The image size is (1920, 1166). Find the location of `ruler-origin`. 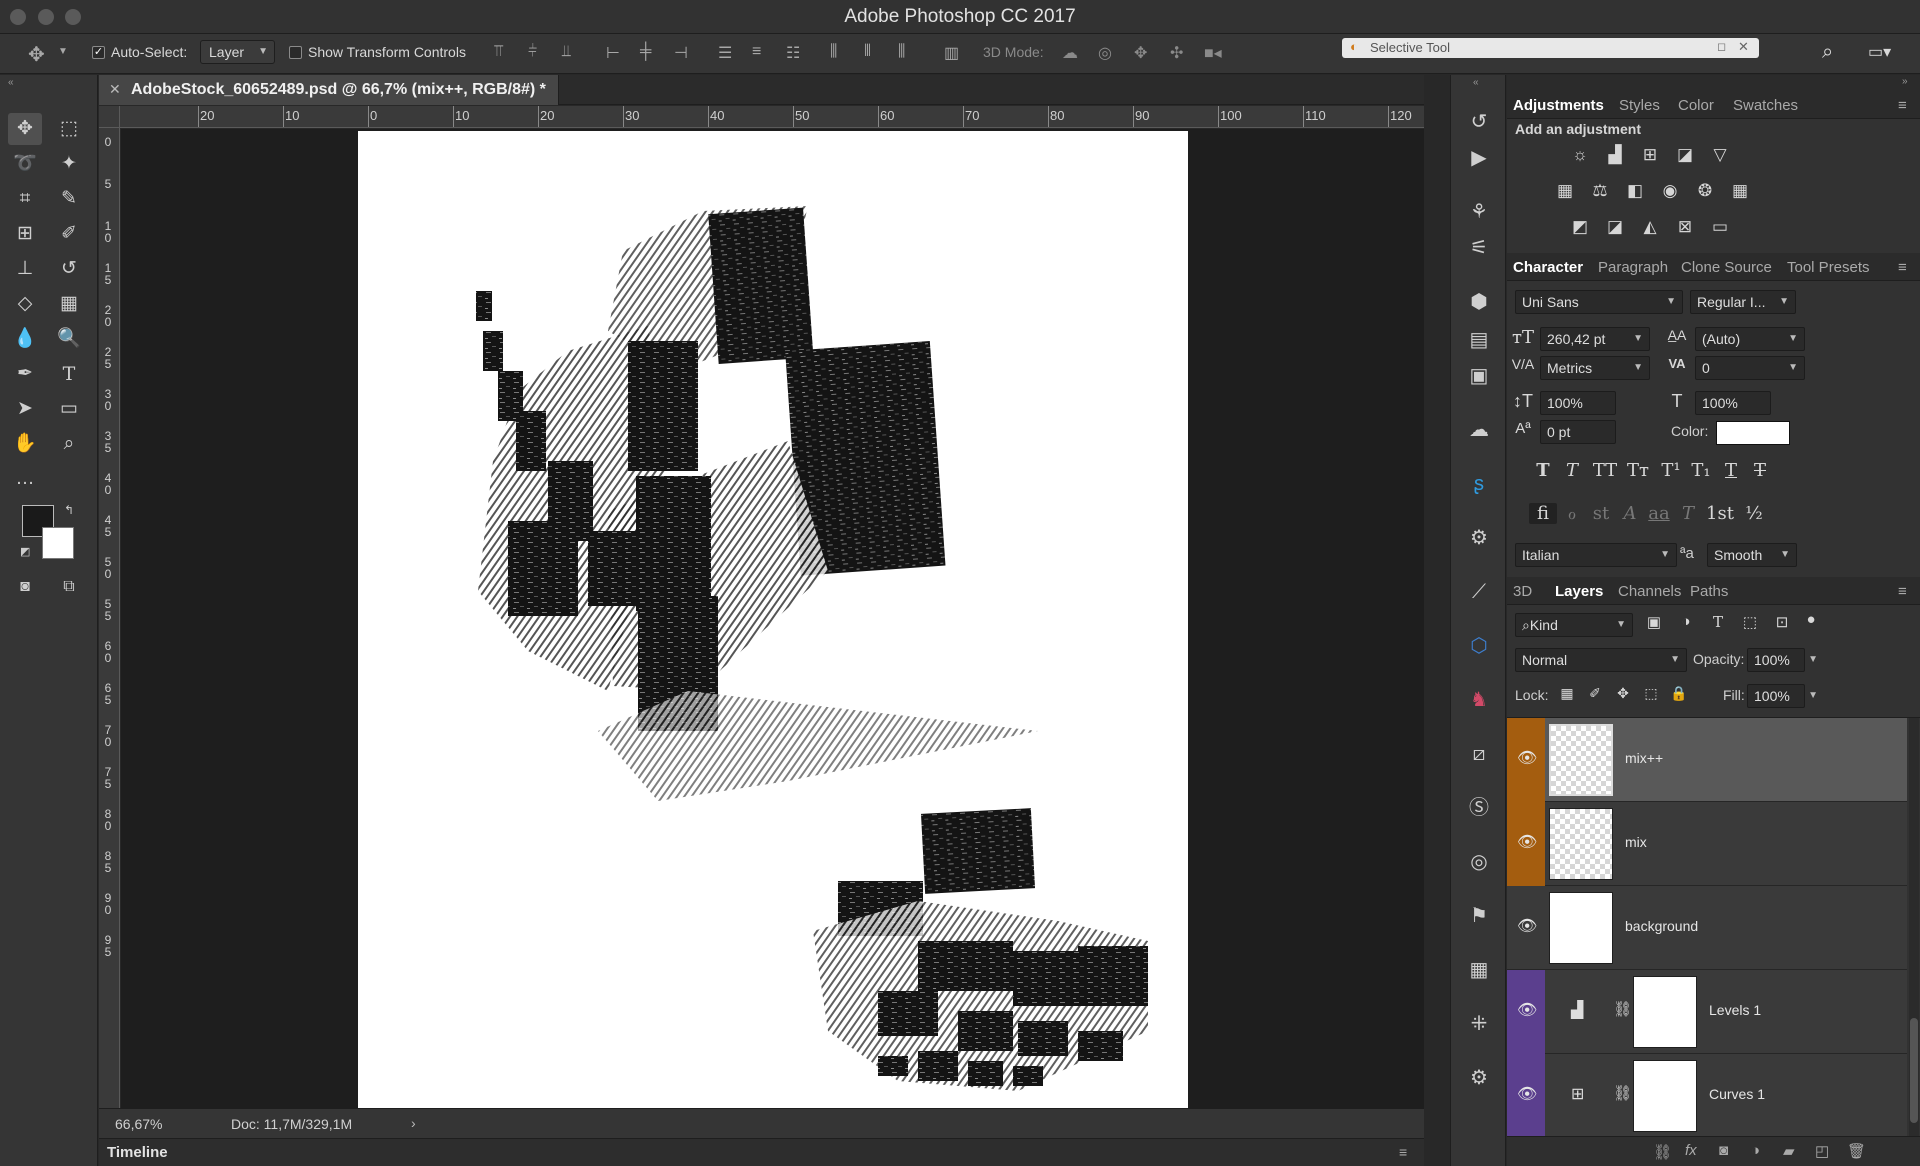

ruler-origin is located at coordinates (109, 117).